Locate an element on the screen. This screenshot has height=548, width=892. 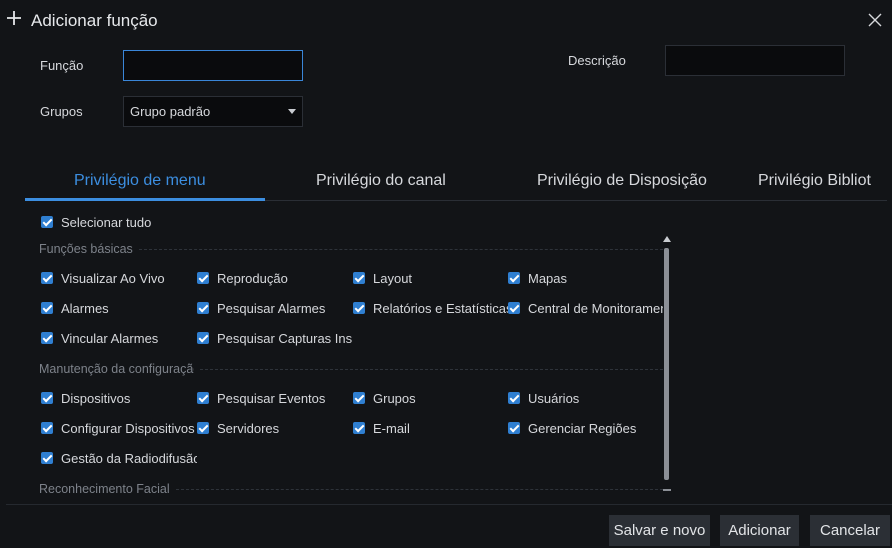
chevron-down-icon is located at coordinates (292, 111).